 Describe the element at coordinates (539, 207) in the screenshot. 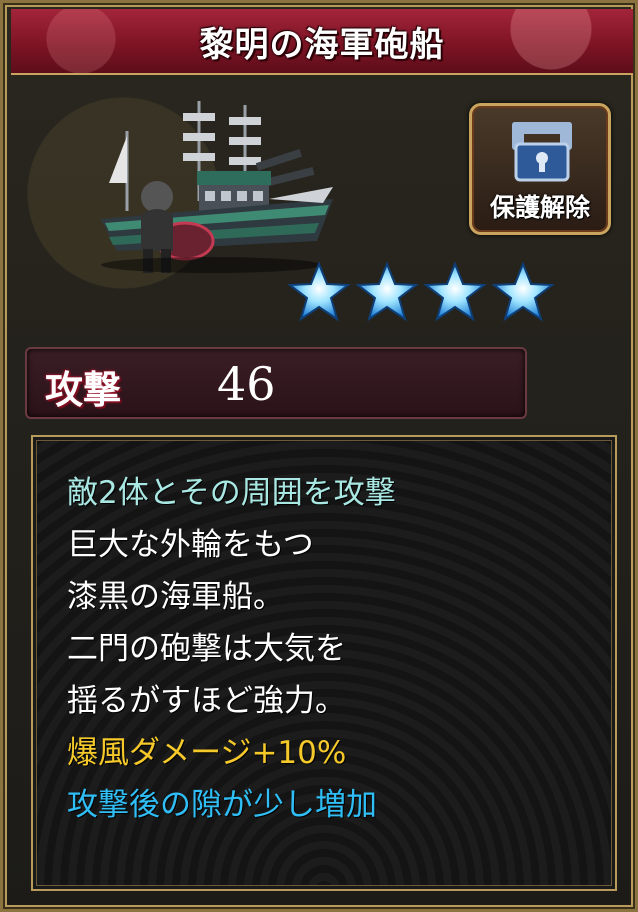

I see `protect-button-label: 保護解除` at that location.